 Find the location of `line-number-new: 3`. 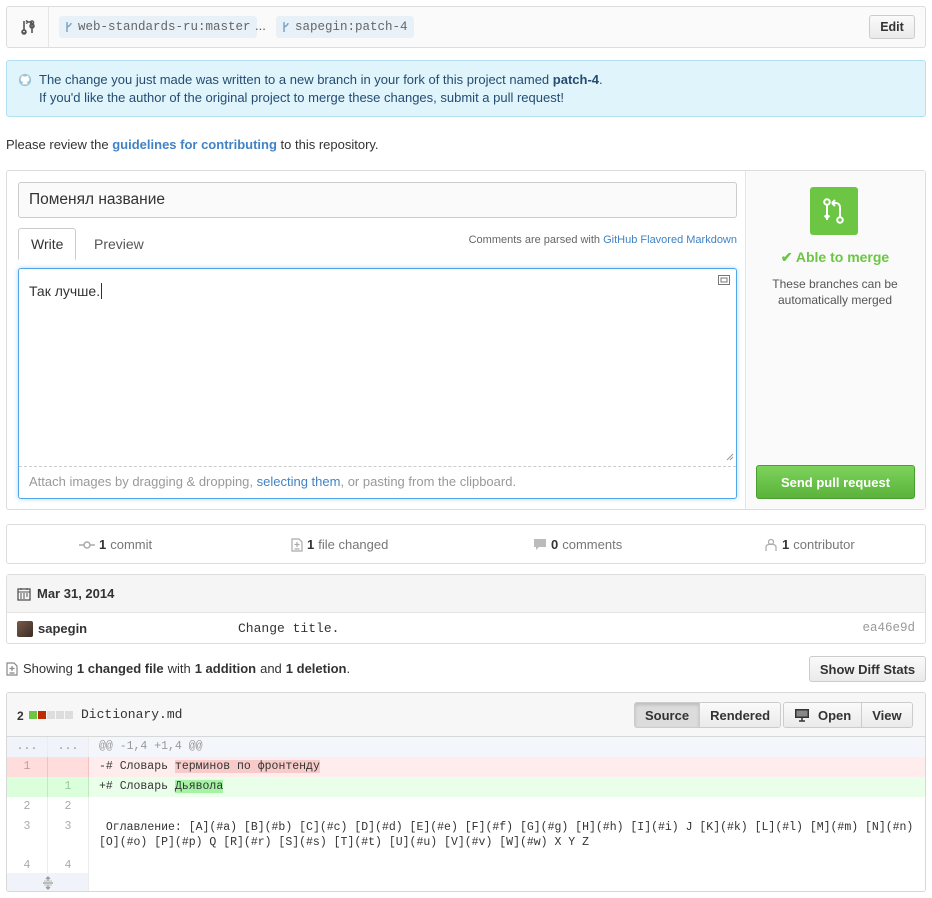

line-number-new: 3 is located at coordinates (68, 834).